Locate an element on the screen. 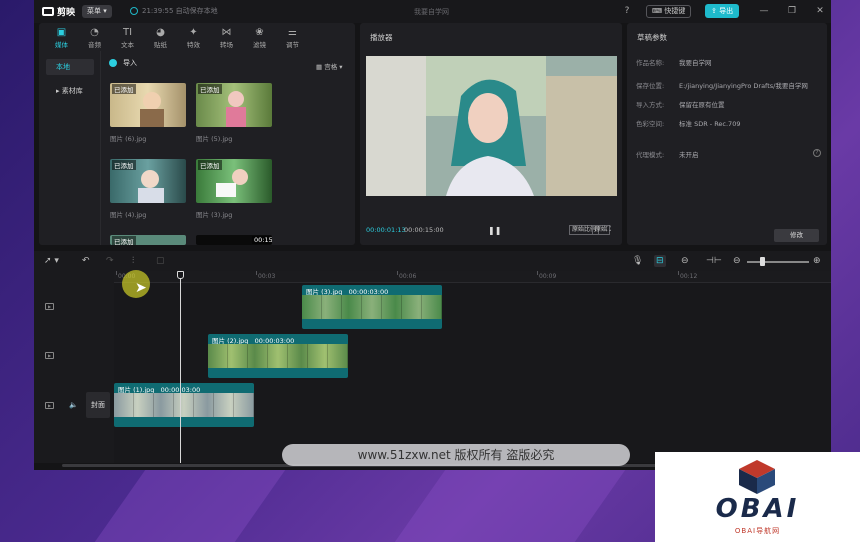  link-icon: ⊖ is located at coordinates (685, 261).